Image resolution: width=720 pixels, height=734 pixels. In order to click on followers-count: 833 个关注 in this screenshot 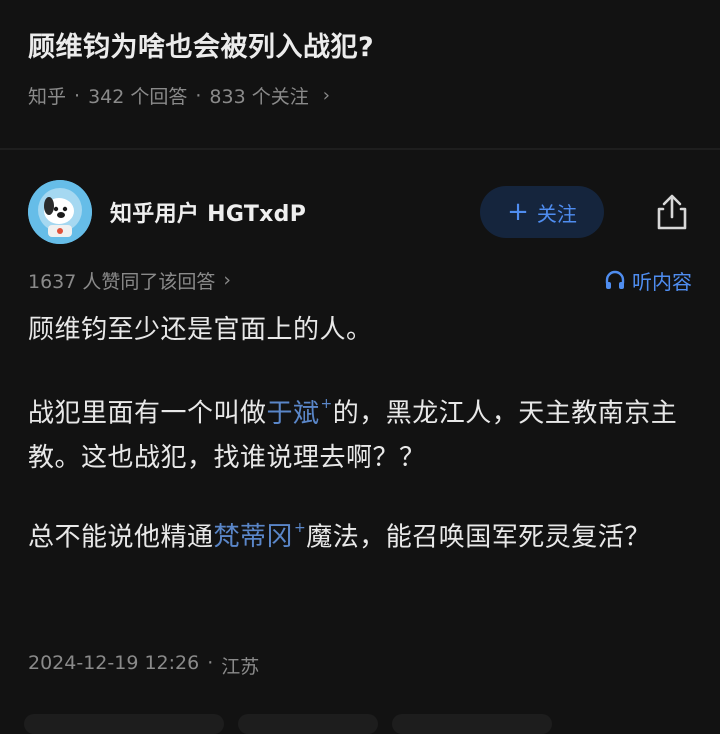, I will do `click(259, 97)`.